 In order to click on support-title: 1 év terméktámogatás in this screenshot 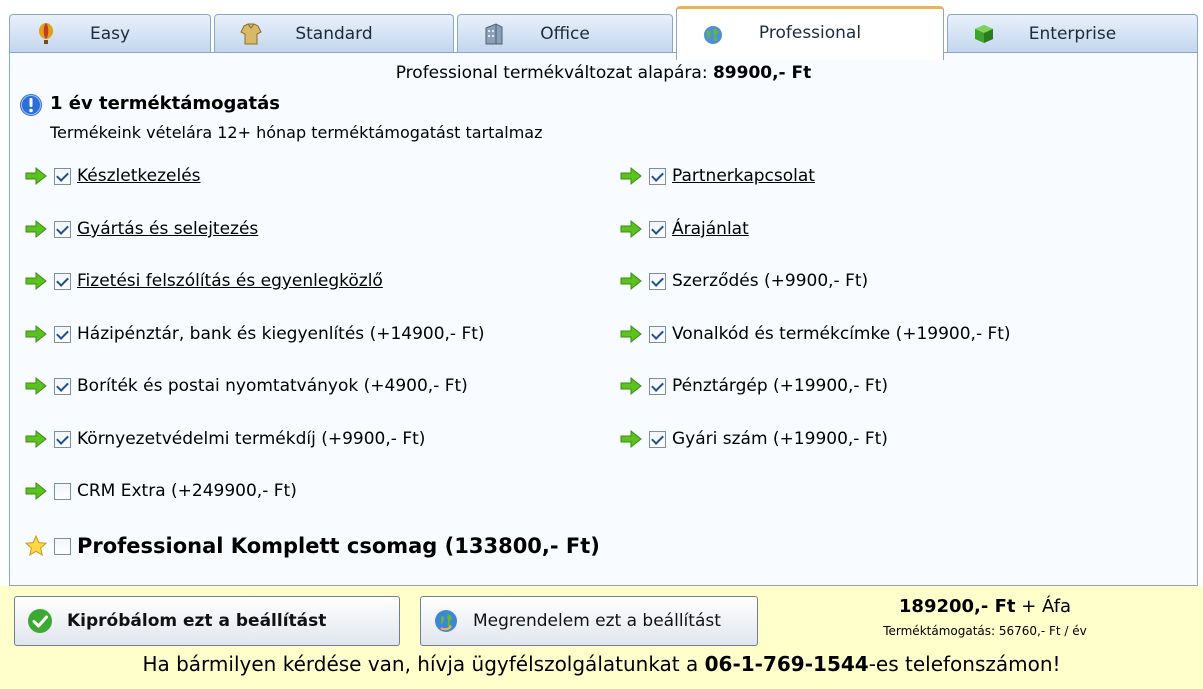, I will do `click(165, 103)`.